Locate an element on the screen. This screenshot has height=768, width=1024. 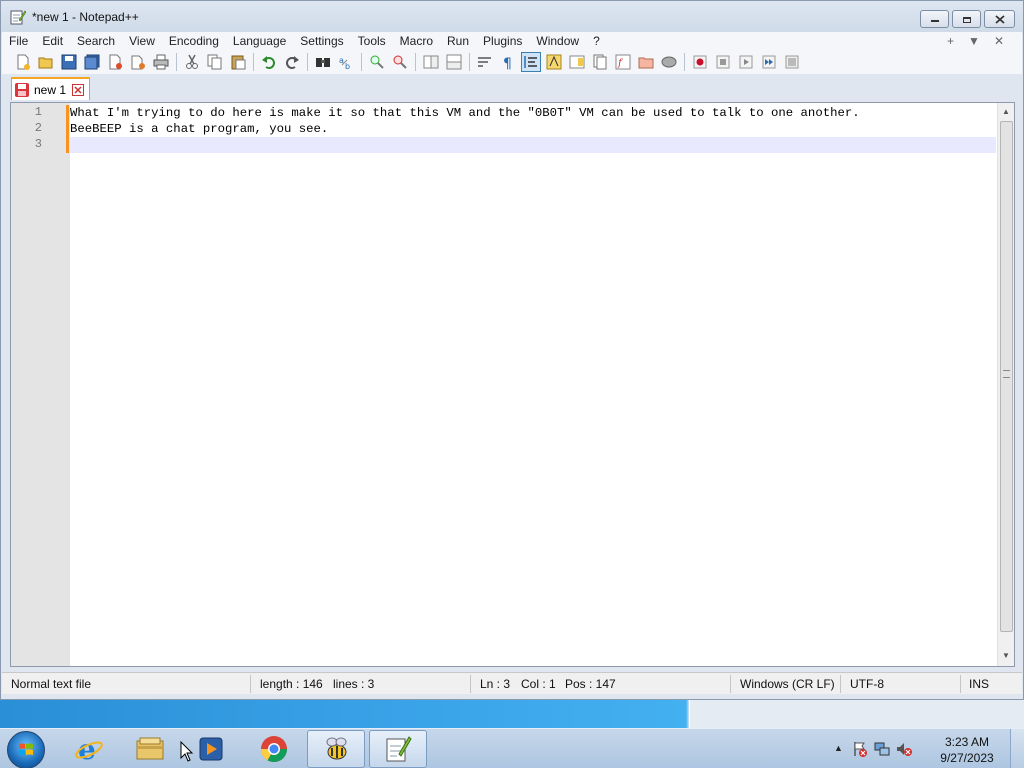
menu-plugins: Plugins is located at coordinates (502, 41).